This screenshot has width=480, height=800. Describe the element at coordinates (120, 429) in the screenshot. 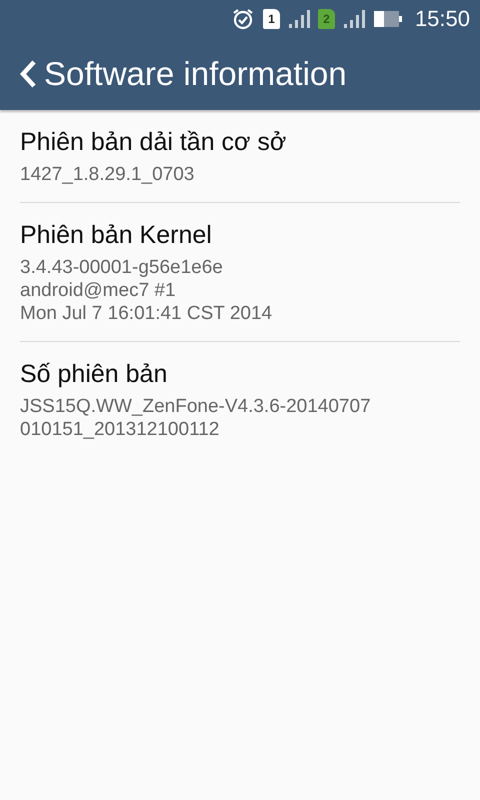

I see `item-value: 010151_201312100112` at that location.